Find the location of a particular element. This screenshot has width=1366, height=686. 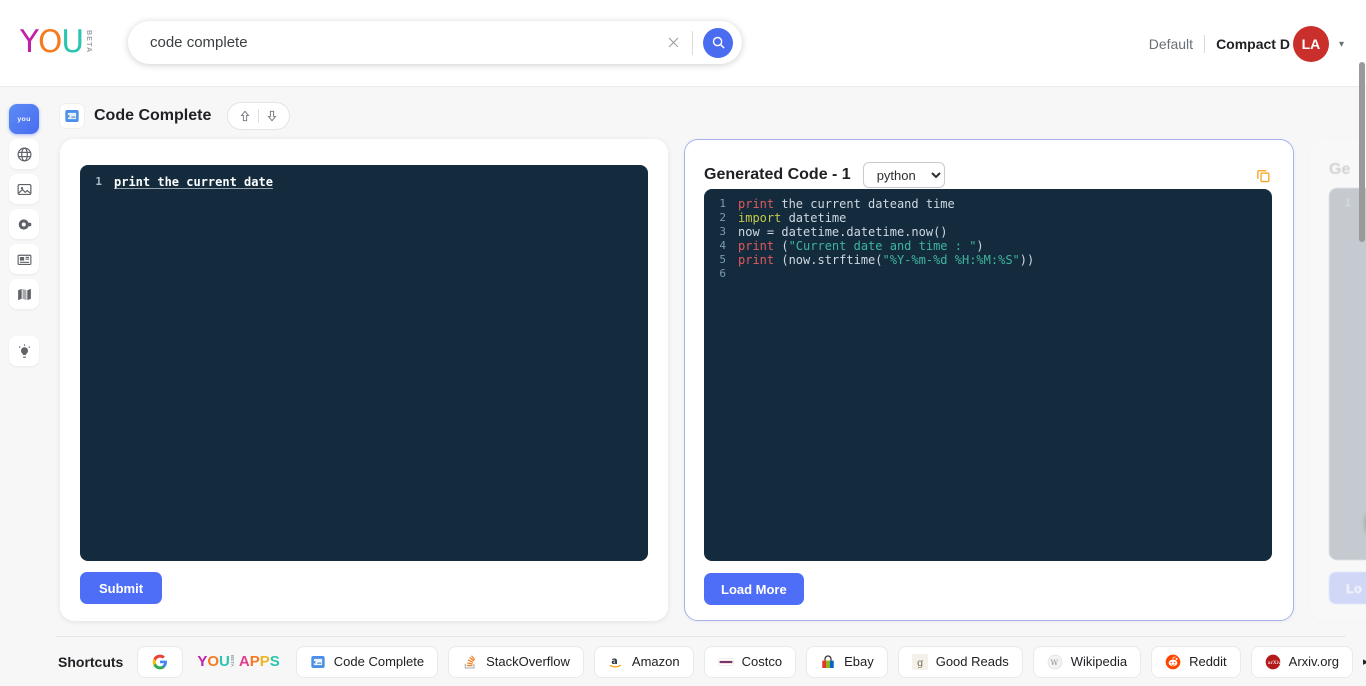

submit-button: Submit is located at coordinates (121, 588).